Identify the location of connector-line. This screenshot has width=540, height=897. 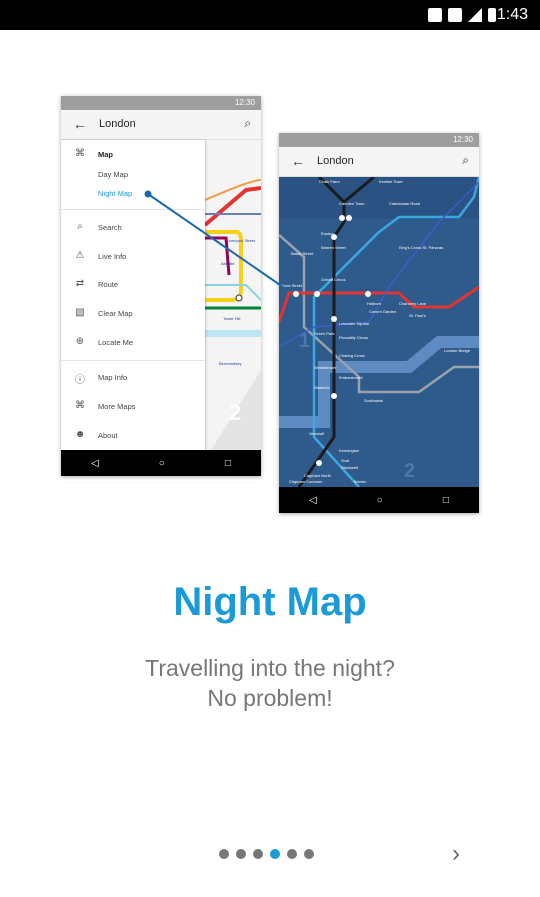
(214, 239).